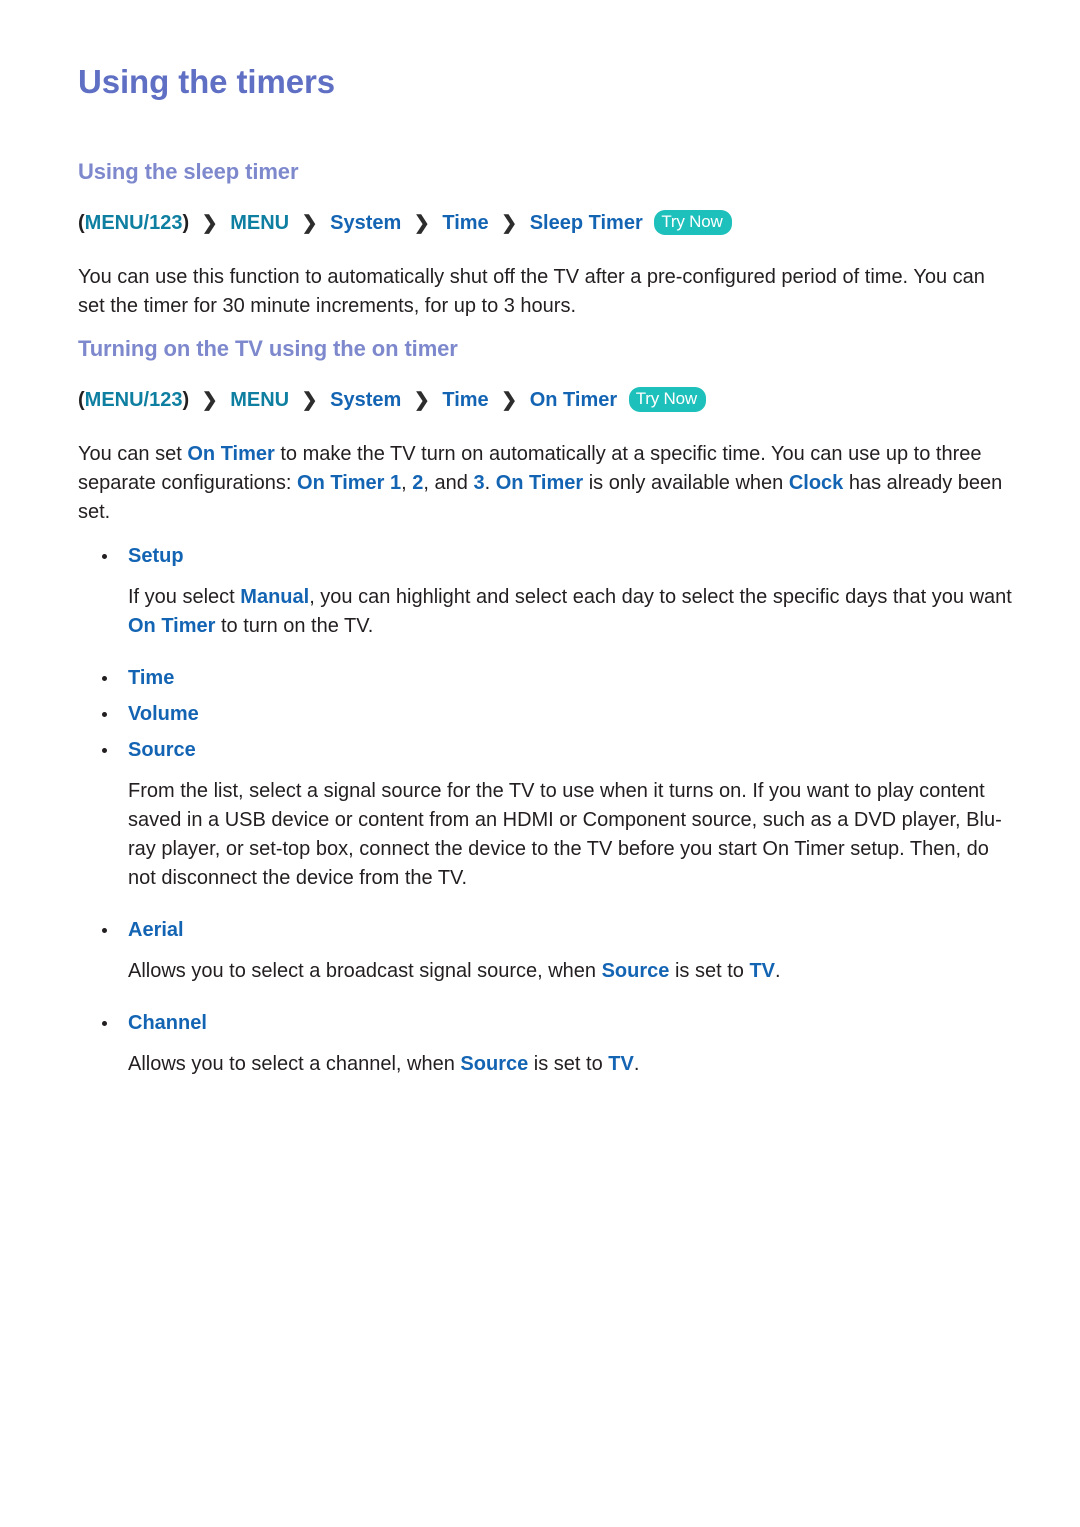  I want to click on text-fragment: to turn on the TV., so click(294, 626).